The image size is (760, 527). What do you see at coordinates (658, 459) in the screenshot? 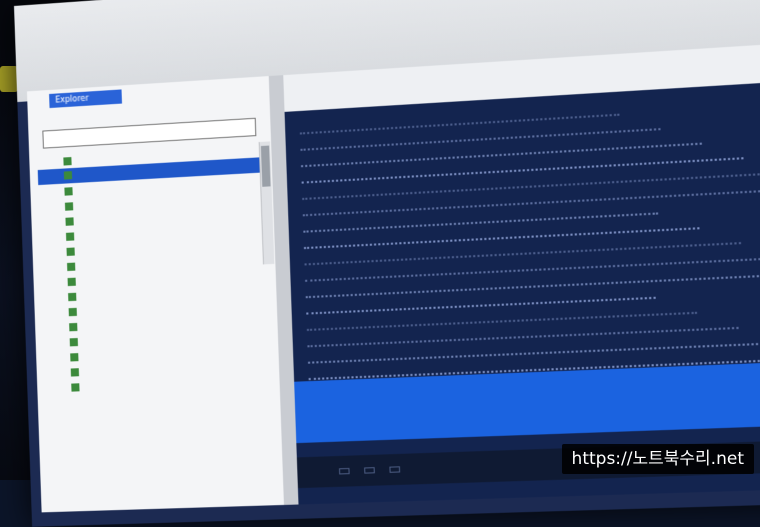
I see `watermark-text: https://노트북수리.net` at bounding box center [658, 459].